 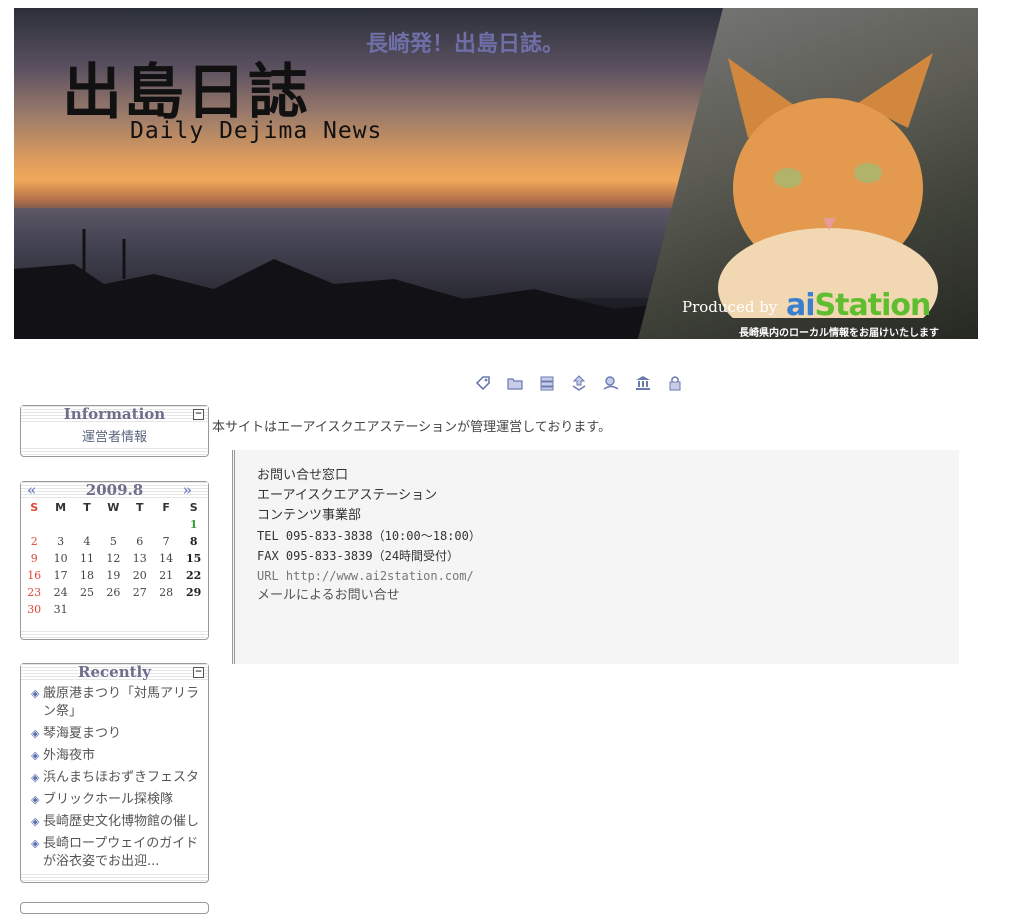 I want to click on calendar-day: 11, so click(x=87, y=558).